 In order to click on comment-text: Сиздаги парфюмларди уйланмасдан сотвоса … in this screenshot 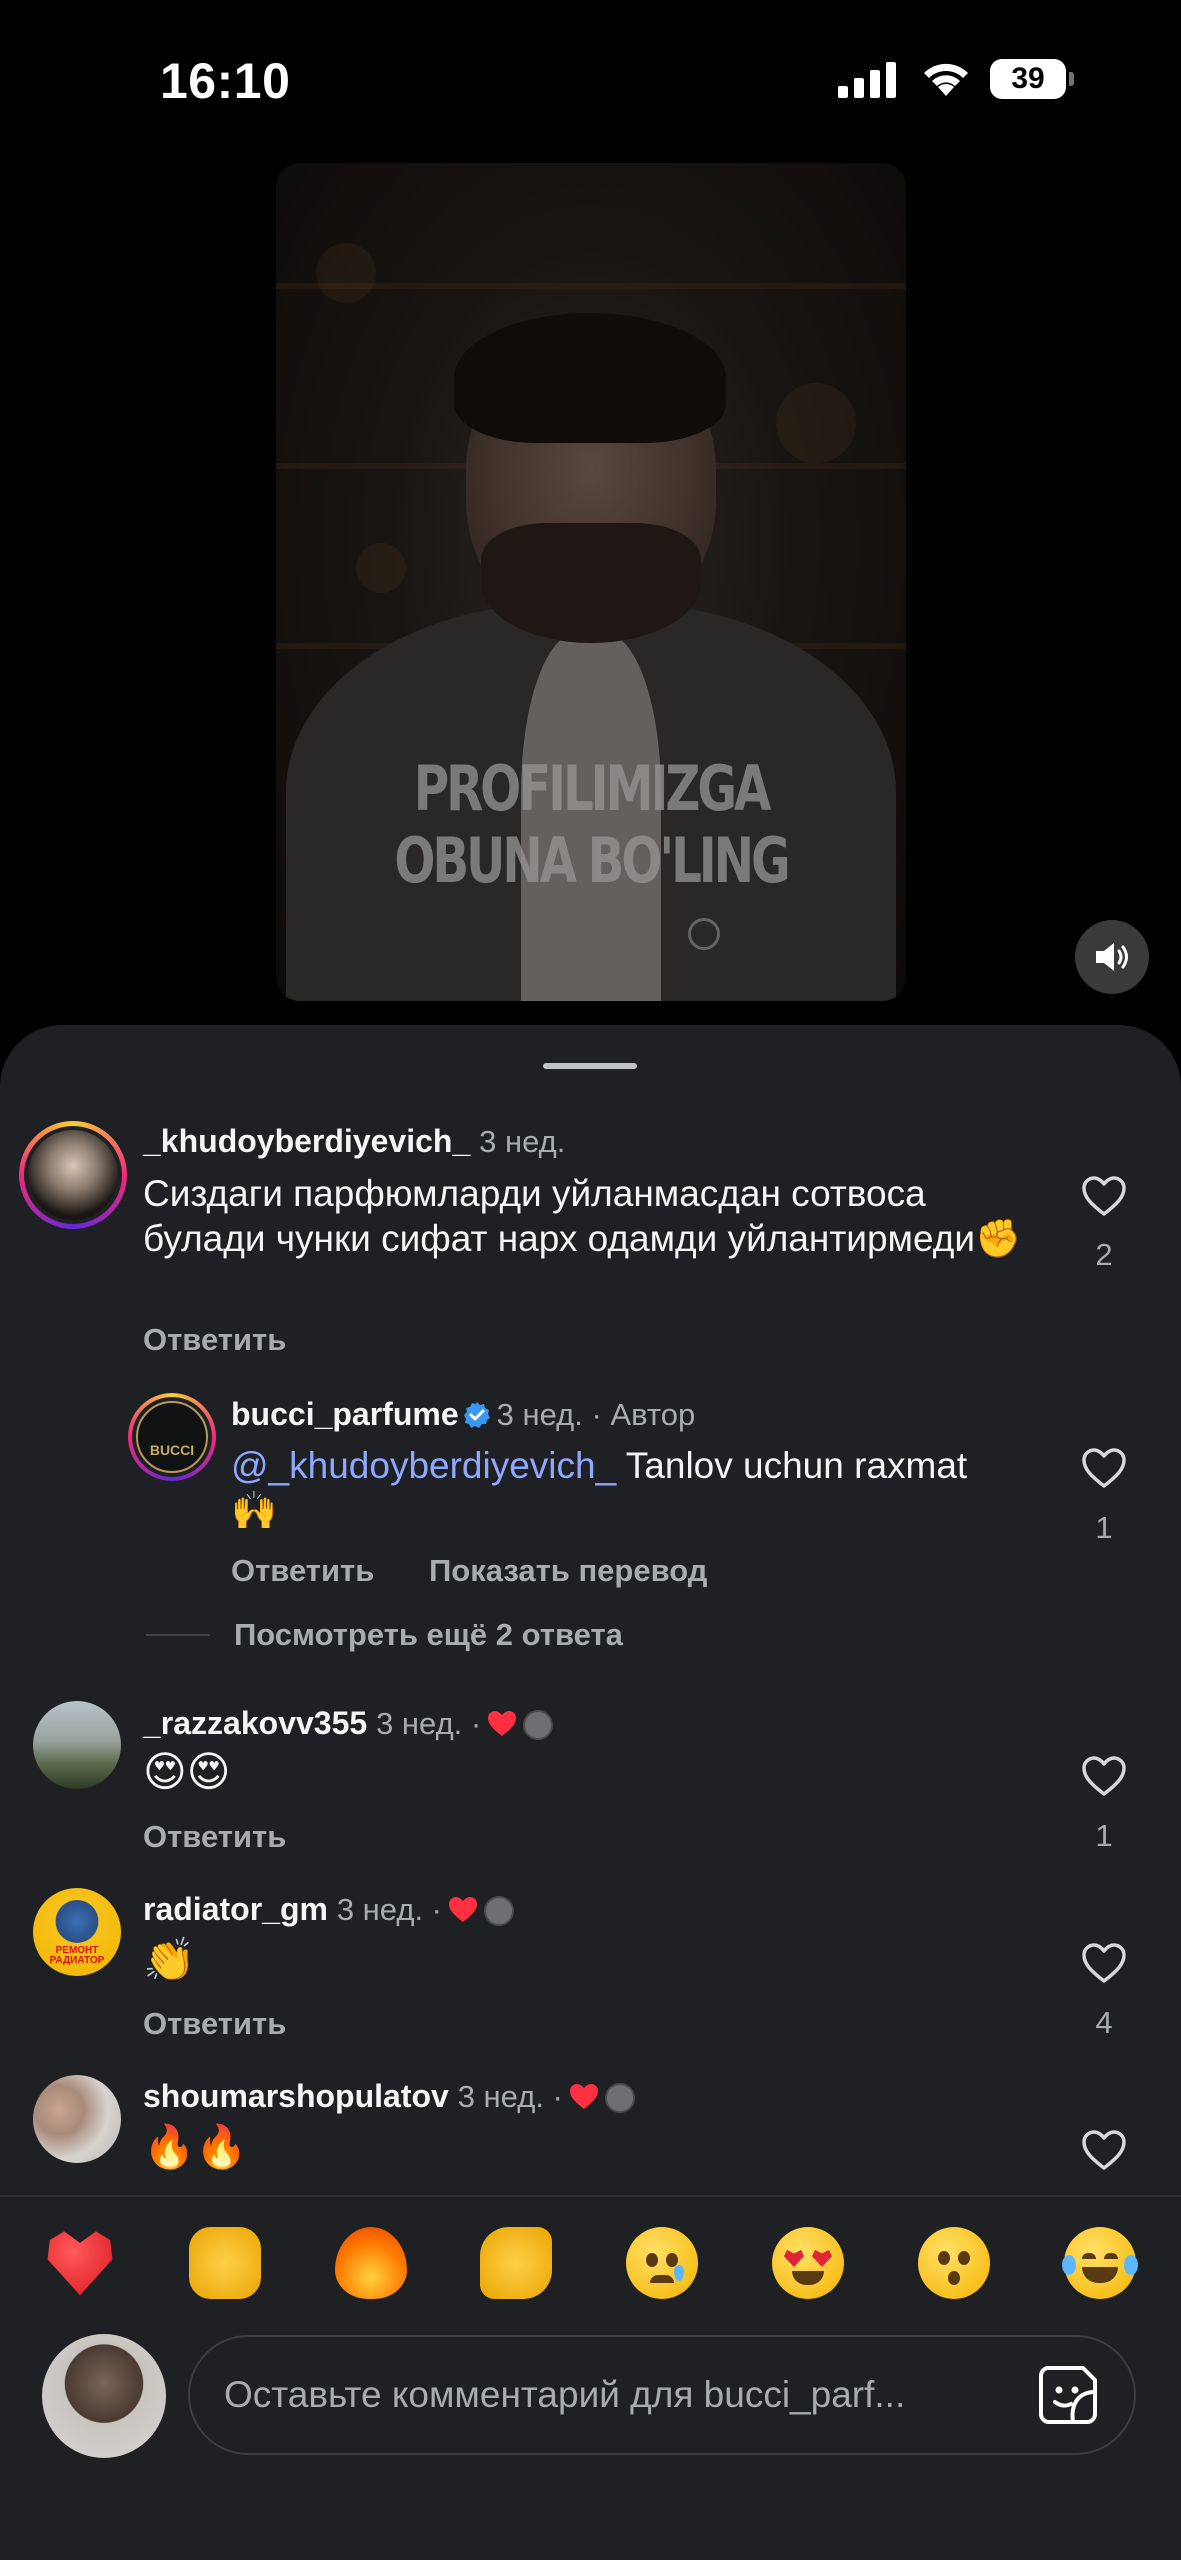, I will do `click(582, 1216)`.